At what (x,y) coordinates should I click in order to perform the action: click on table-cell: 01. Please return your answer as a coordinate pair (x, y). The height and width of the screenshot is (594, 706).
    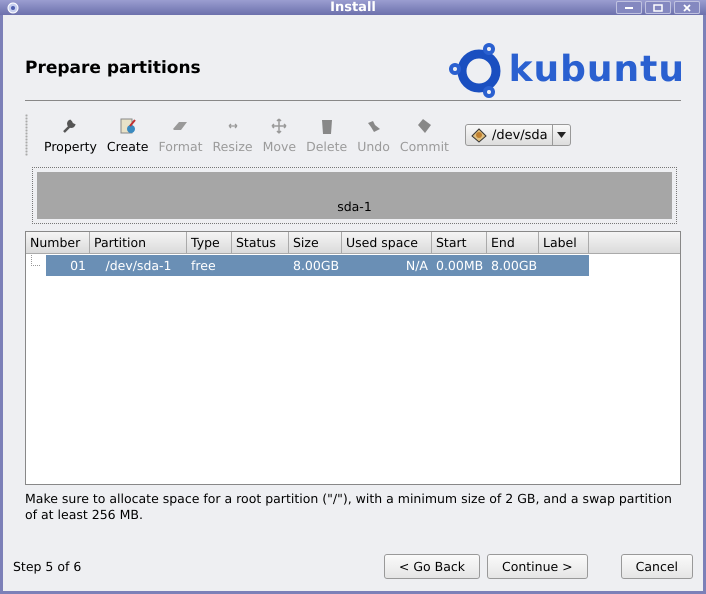
    Looking at the image, I should click on (78, 265).